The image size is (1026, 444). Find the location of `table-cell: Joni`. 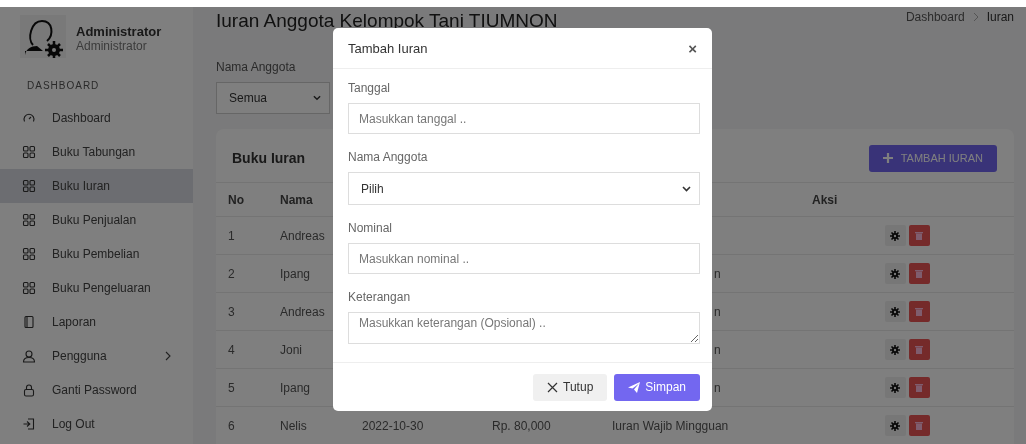

table-cell: Joni is located at coordinates (291, 349).